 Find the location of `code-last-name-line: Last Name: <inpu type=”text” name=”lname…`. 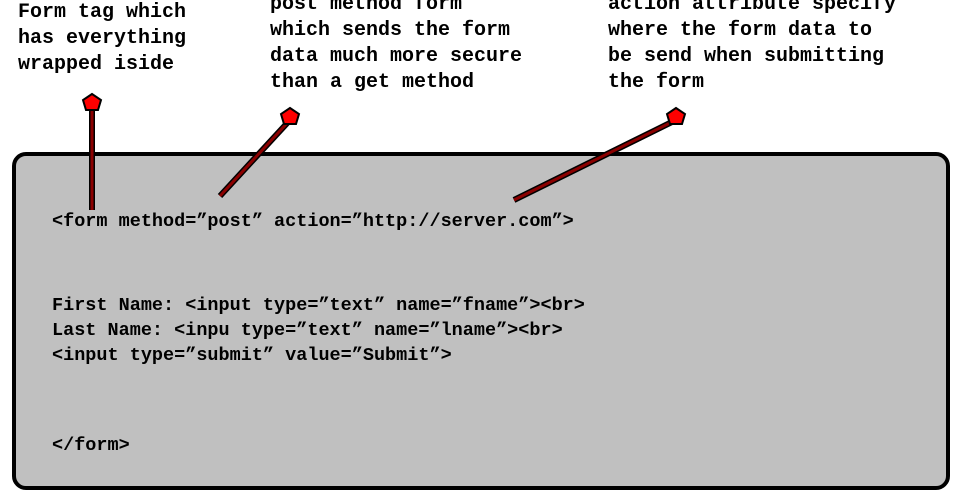

code-last-name-line: Last Name: <inpu type=”text” name=”lname… is located at coordinates (307, 330).